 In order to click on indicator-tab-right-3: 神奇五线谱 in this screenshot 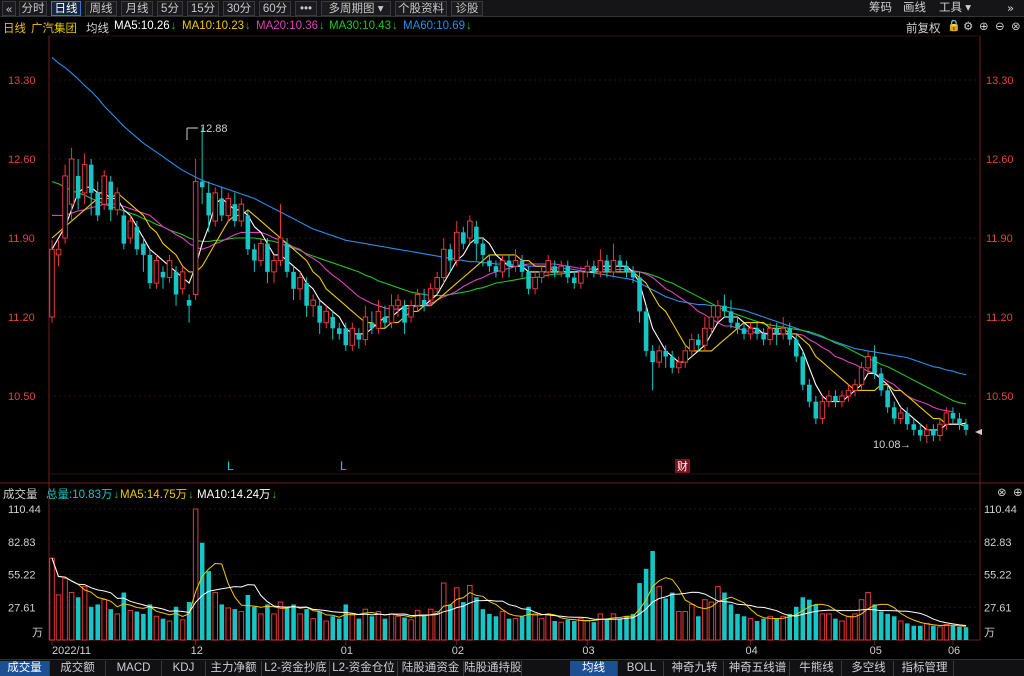, I will do `click(758, 668)`.